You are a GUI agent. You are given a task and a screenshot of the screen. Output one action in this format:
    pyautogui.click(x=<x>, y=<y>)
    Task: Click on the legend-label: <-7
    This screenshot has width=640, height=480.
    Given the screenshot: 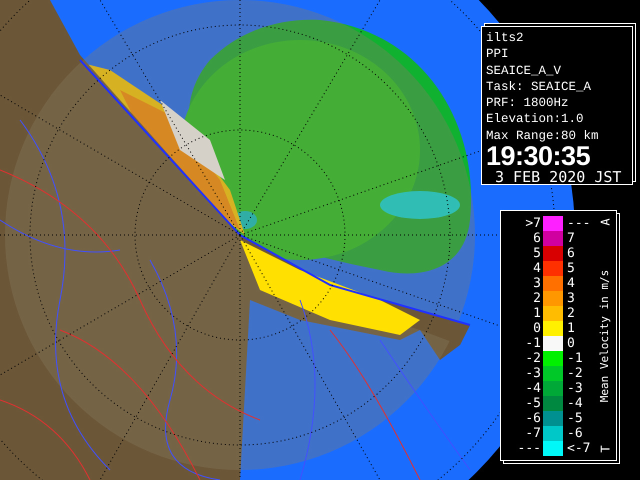 What is the action you would take?
    pyautogui.click(x=579, y=448)
    